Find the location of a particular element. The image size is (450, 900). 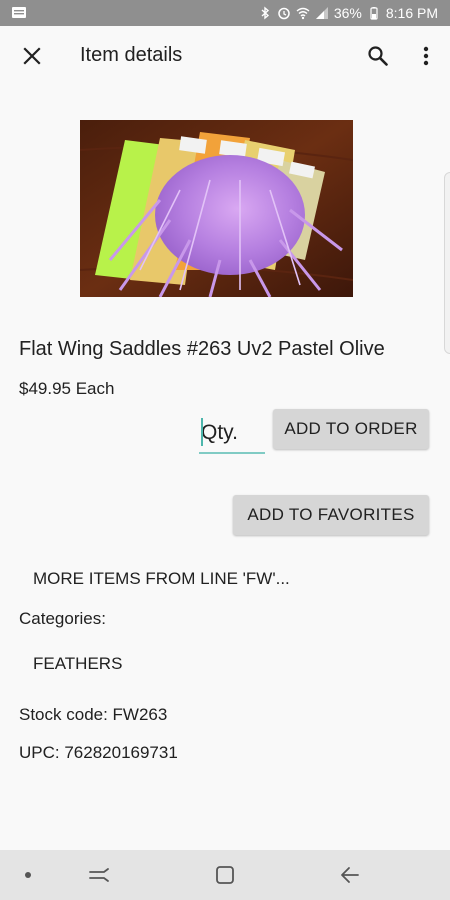

add-to-order-button: ADD TO ORDER is located at coordinates (351, 429).